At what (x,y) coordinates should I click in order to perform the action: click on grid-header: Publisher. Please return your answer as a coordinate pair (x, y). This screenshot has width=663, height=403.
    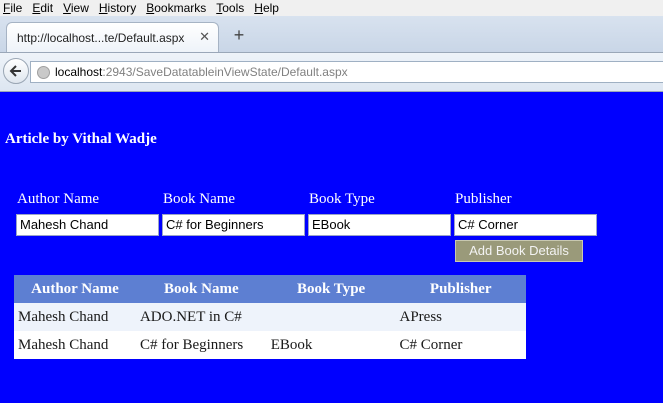
    Looking at the image, I should click on (460, 289).